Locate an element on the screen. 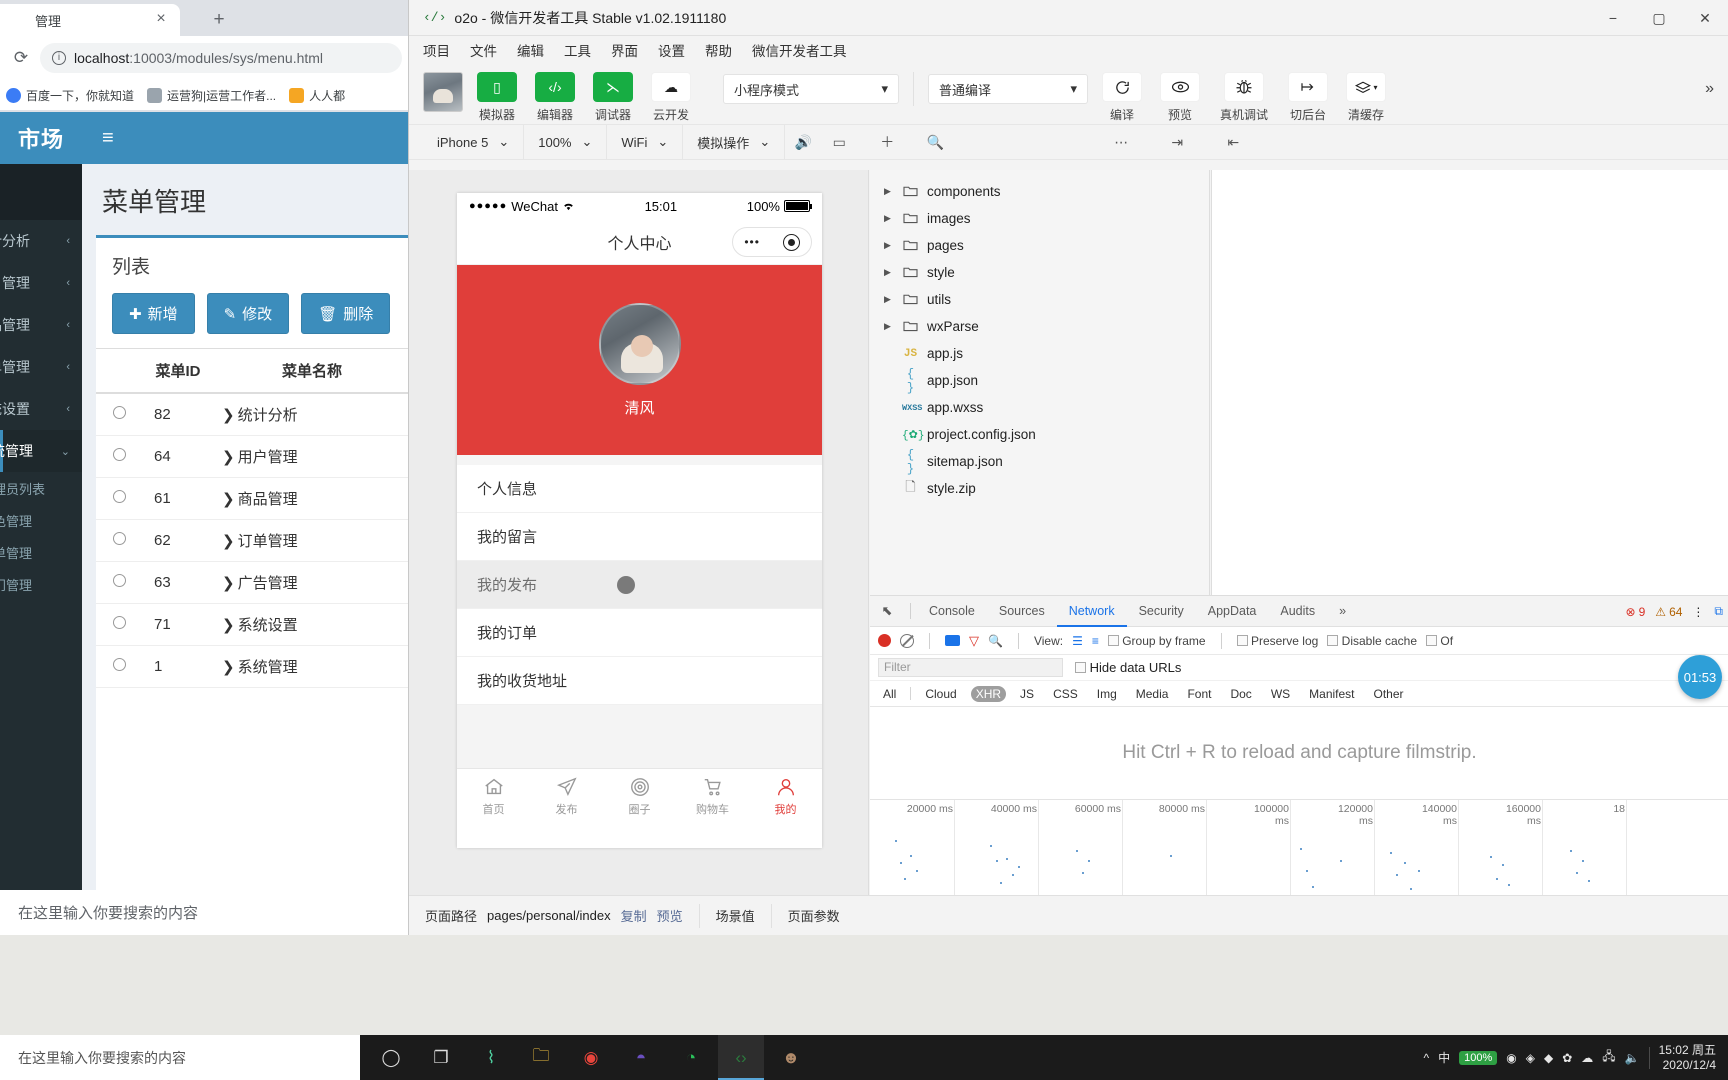  sidebar-subitem-roles: 角色管理 is located at coordinates (41, 520).